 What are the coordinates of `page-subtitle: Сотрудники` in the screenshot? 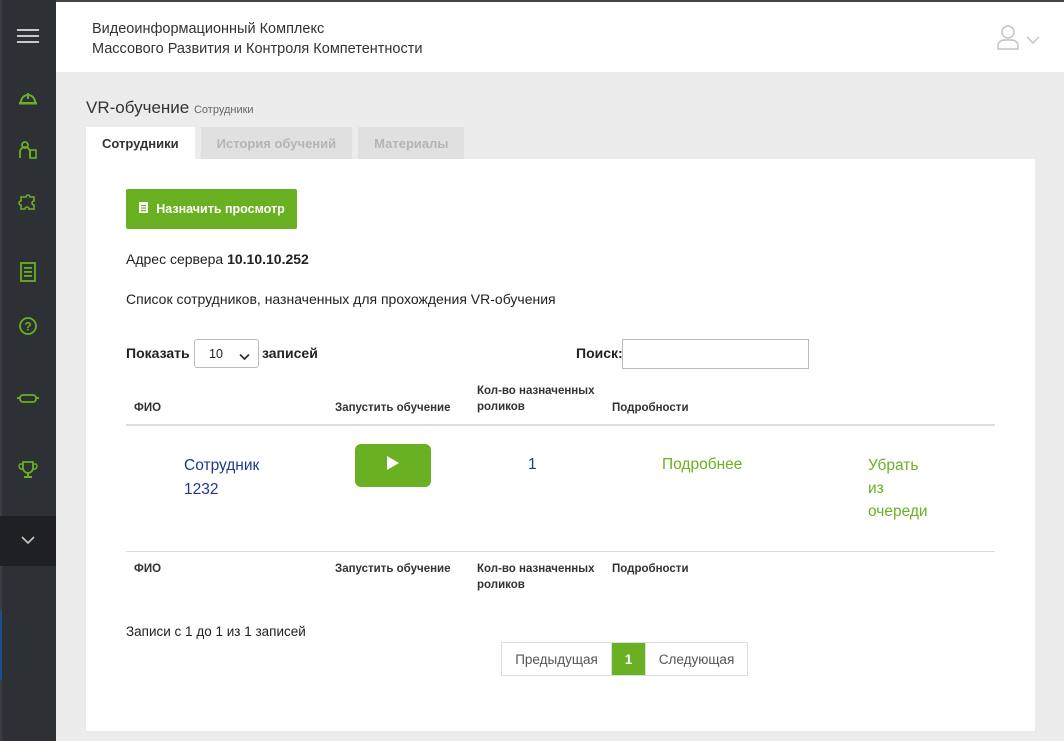 It's located at (223, 110).